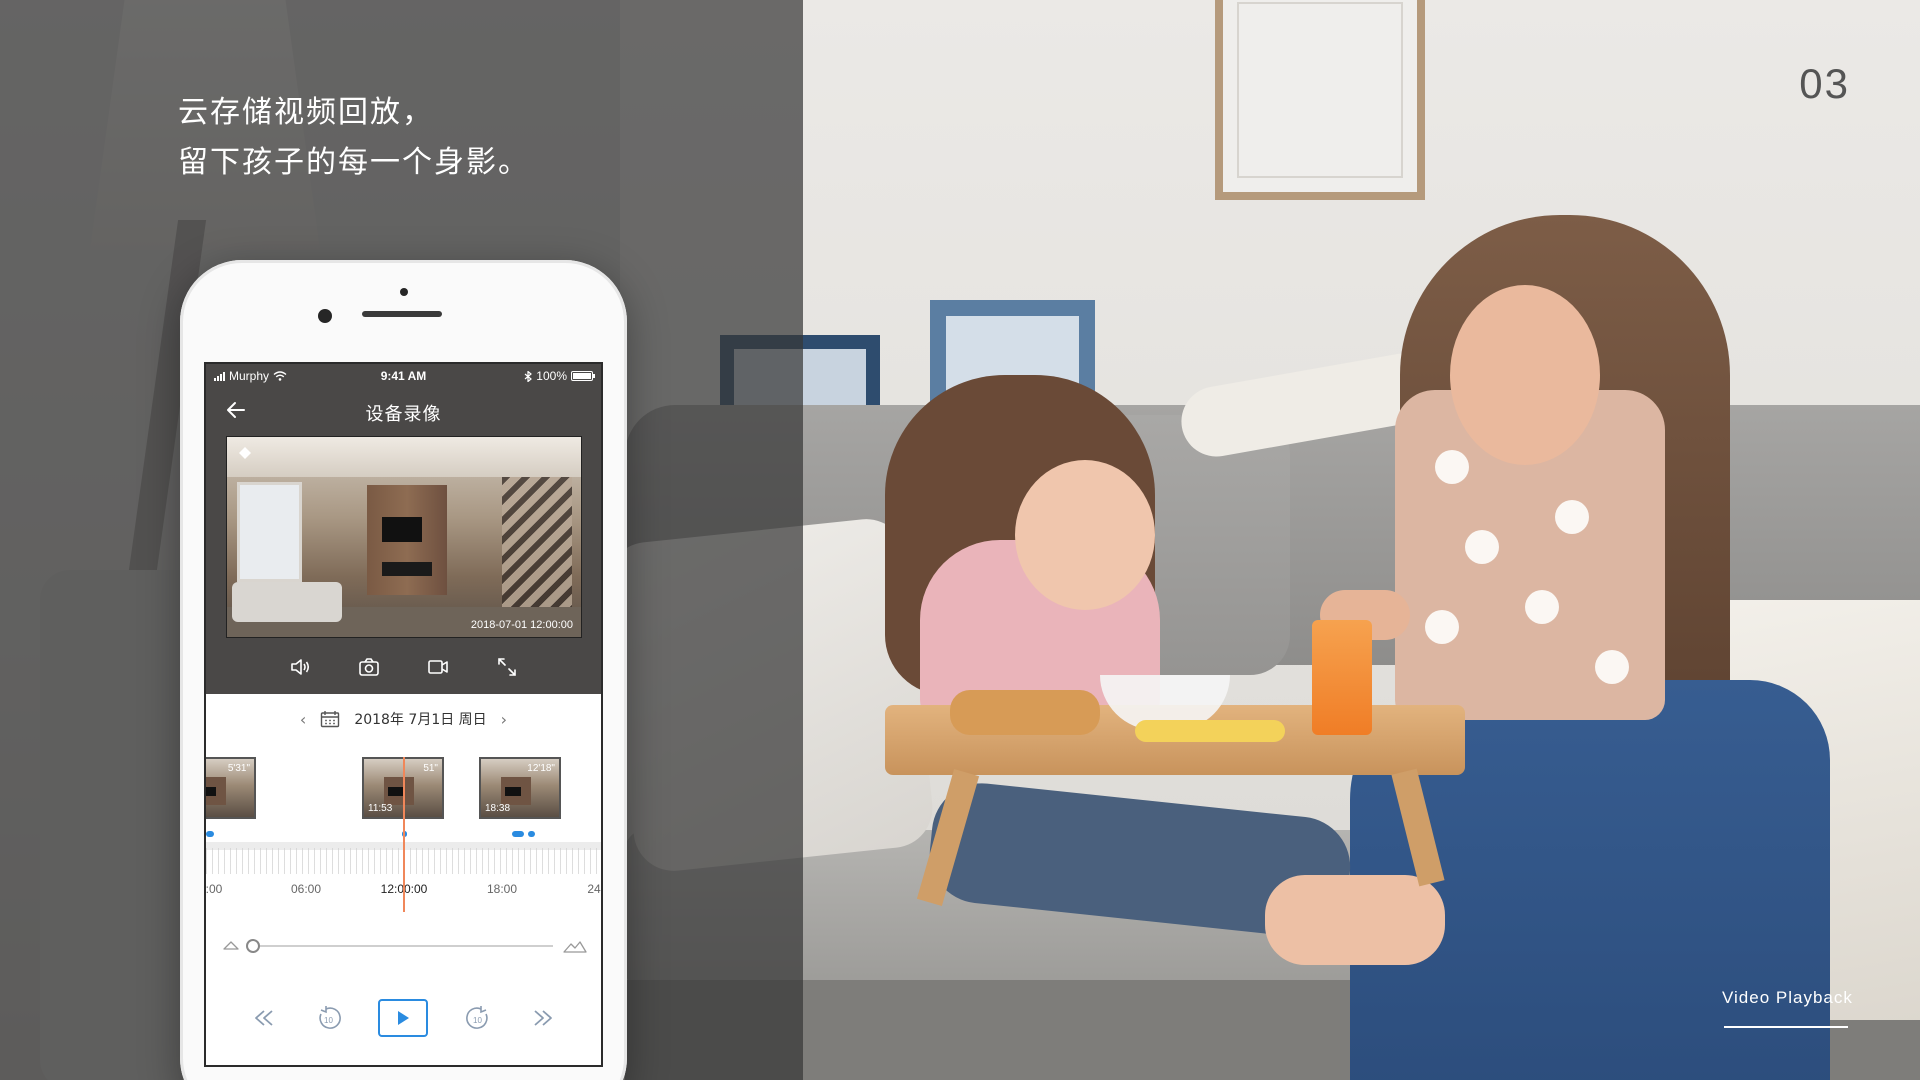 This screenshot has width=1920, height=1080. What do you see at coordinates (575, 945) in the screenshot?
I see `zoom-in-icon` at bounding box center [575, 945].